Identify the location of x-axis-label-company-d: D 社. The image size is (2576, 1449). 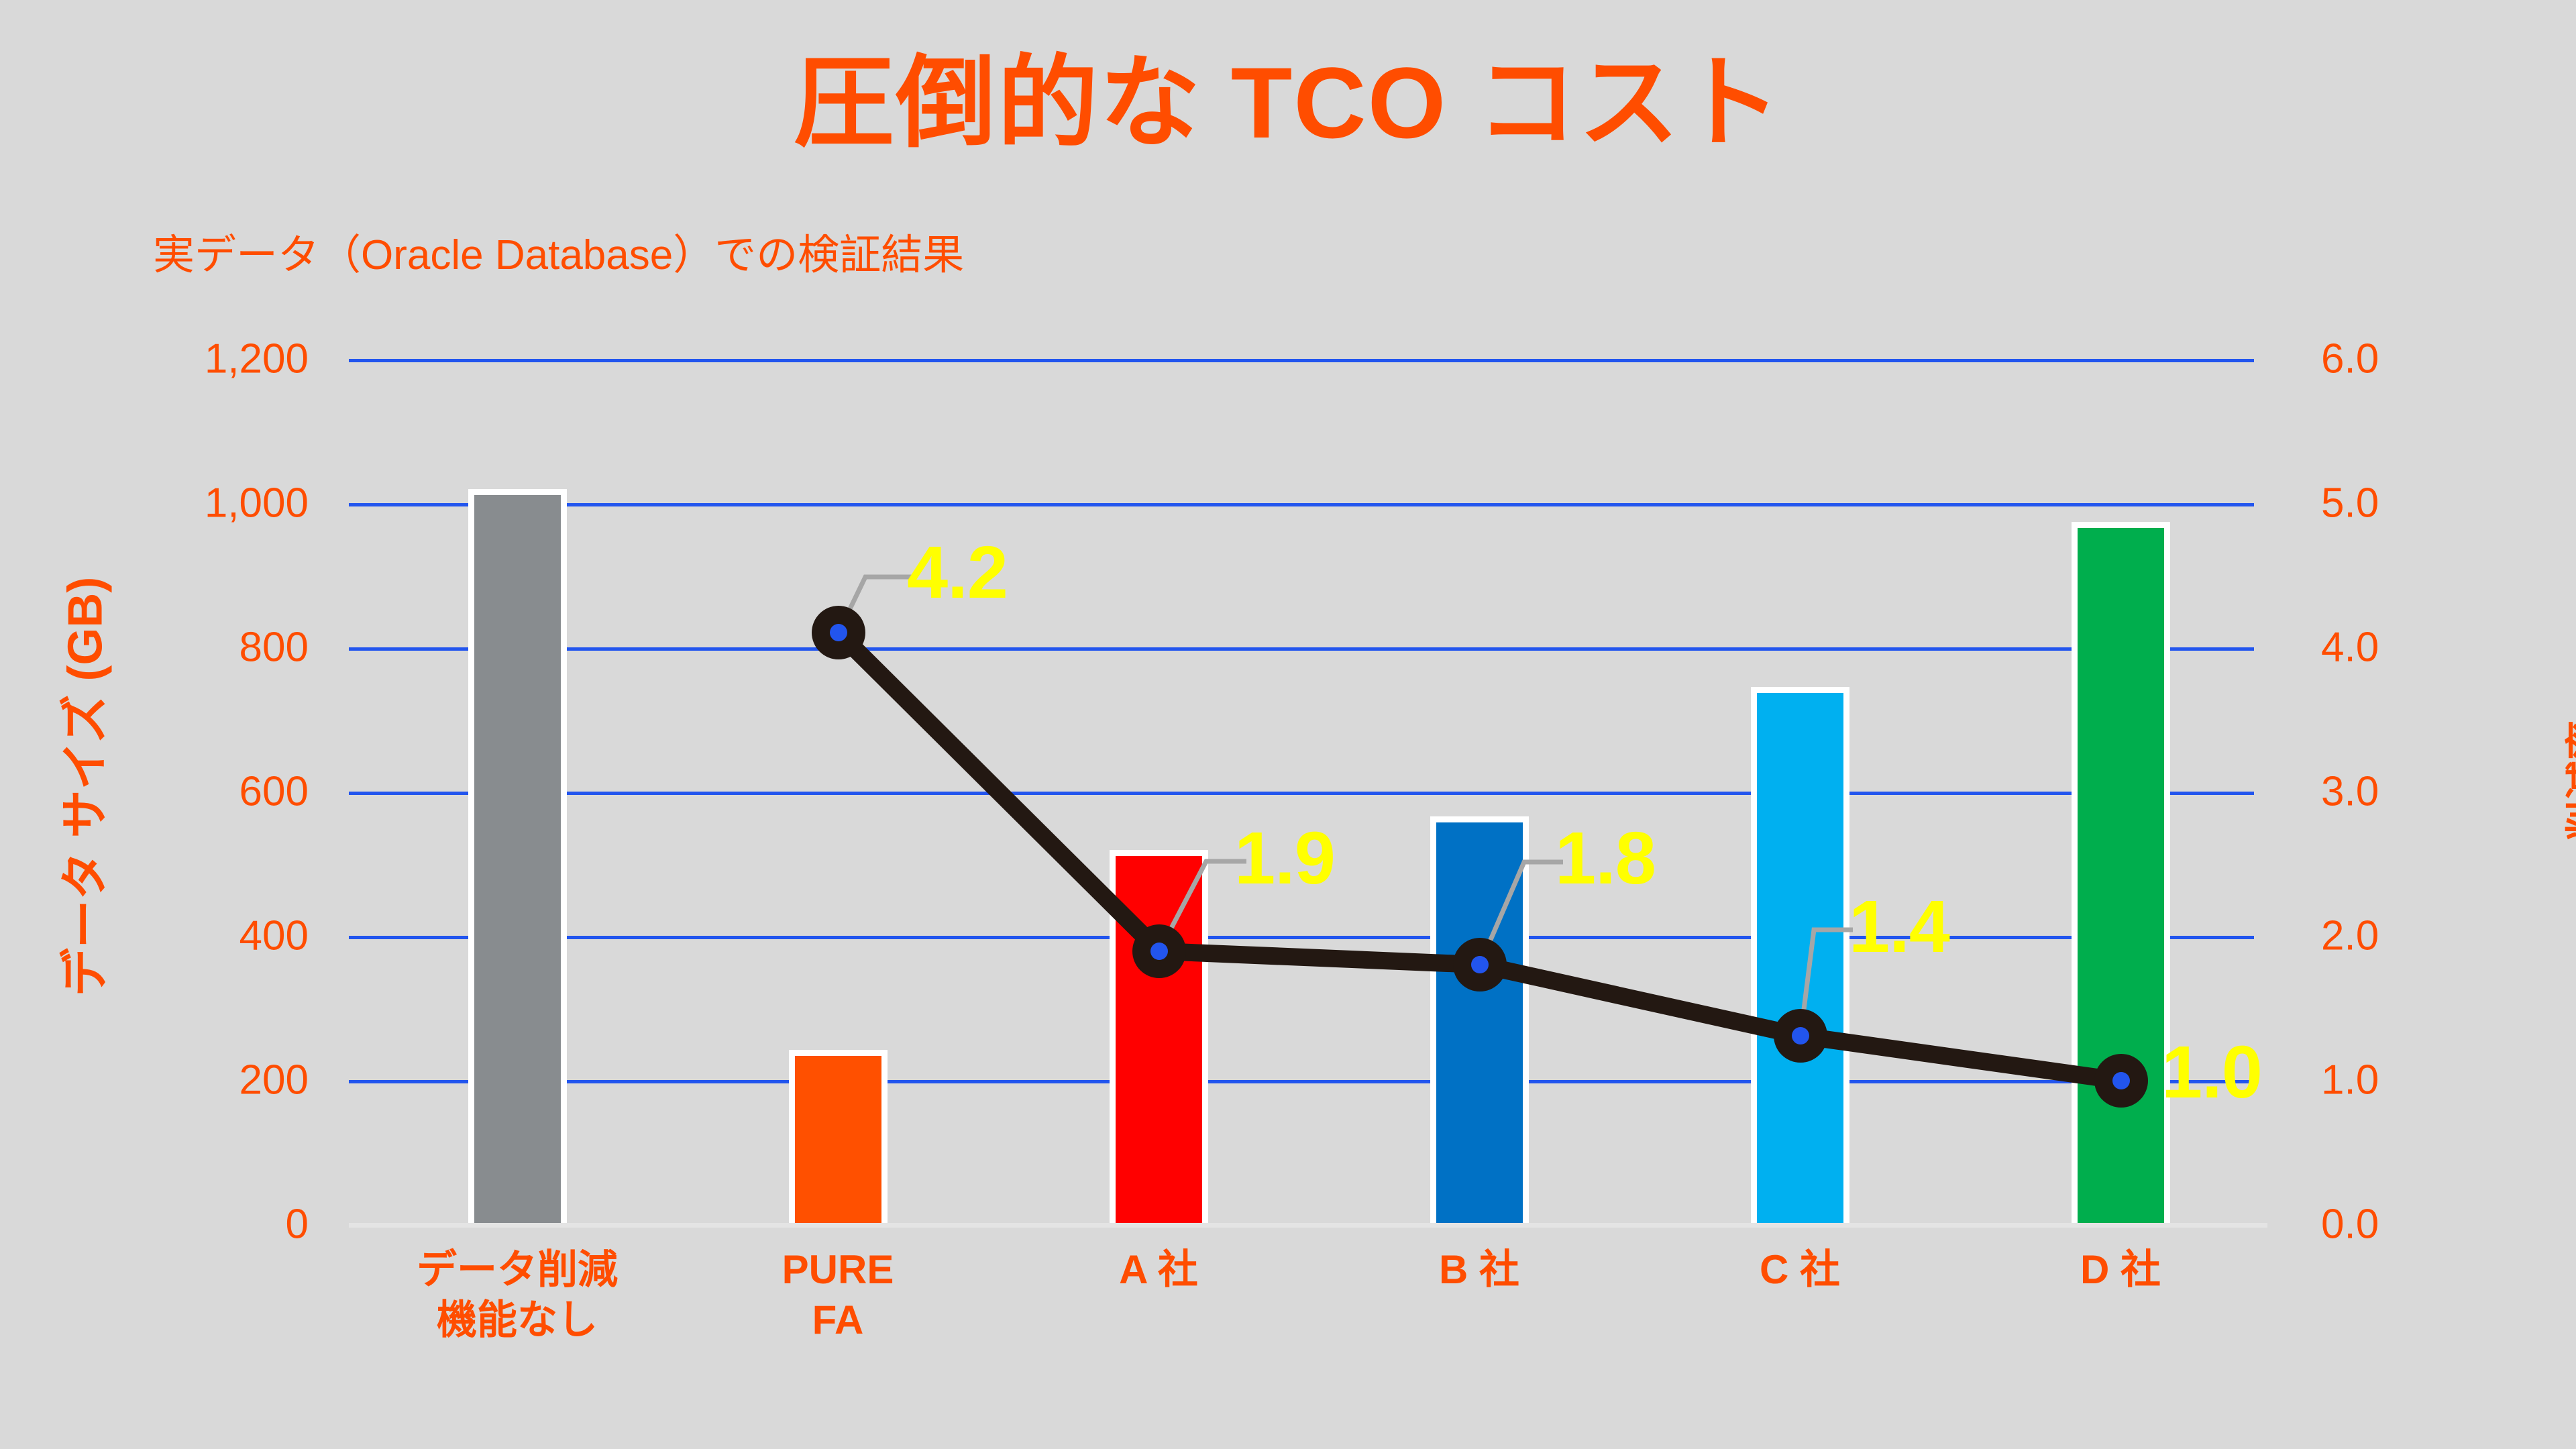
(2120, 1269).